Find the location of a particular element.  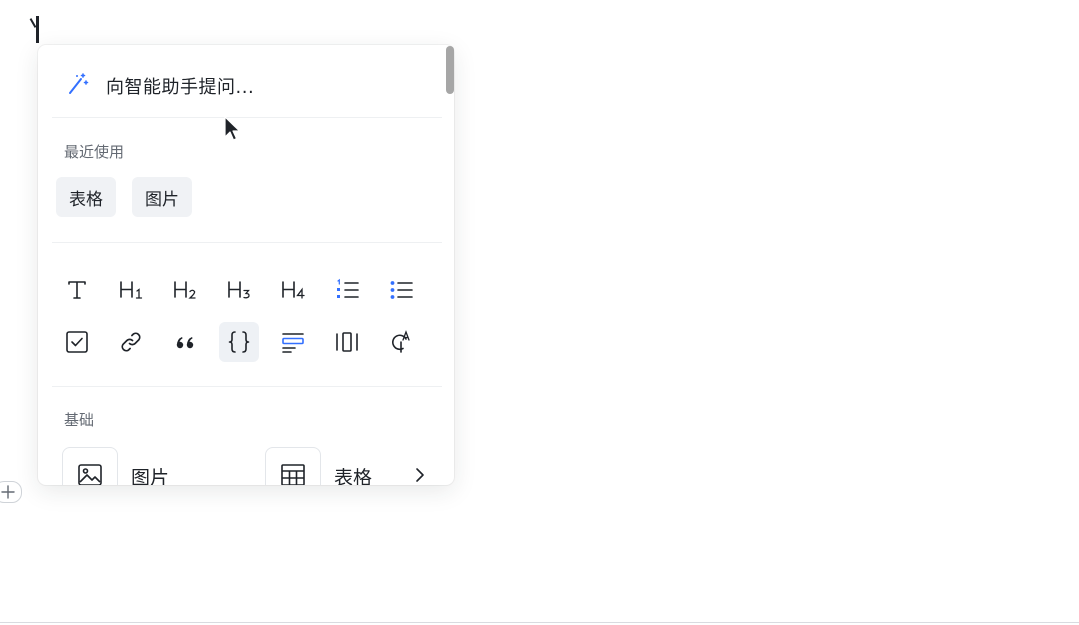

table-icon is located at coordinates (293, 474).